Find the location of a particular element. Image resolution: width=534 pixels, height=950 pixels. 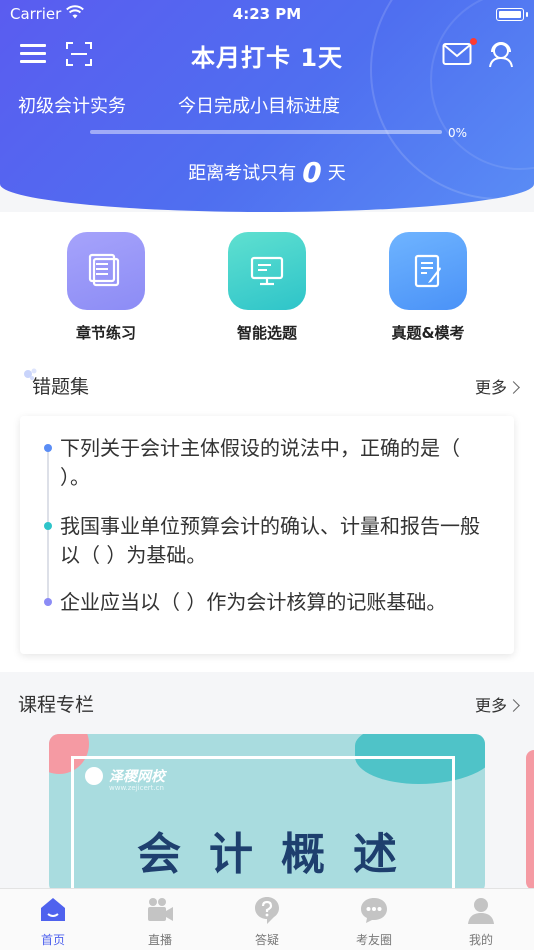

quick-action-past-exams: 真题&模考 is located at coordinates (428, 287).